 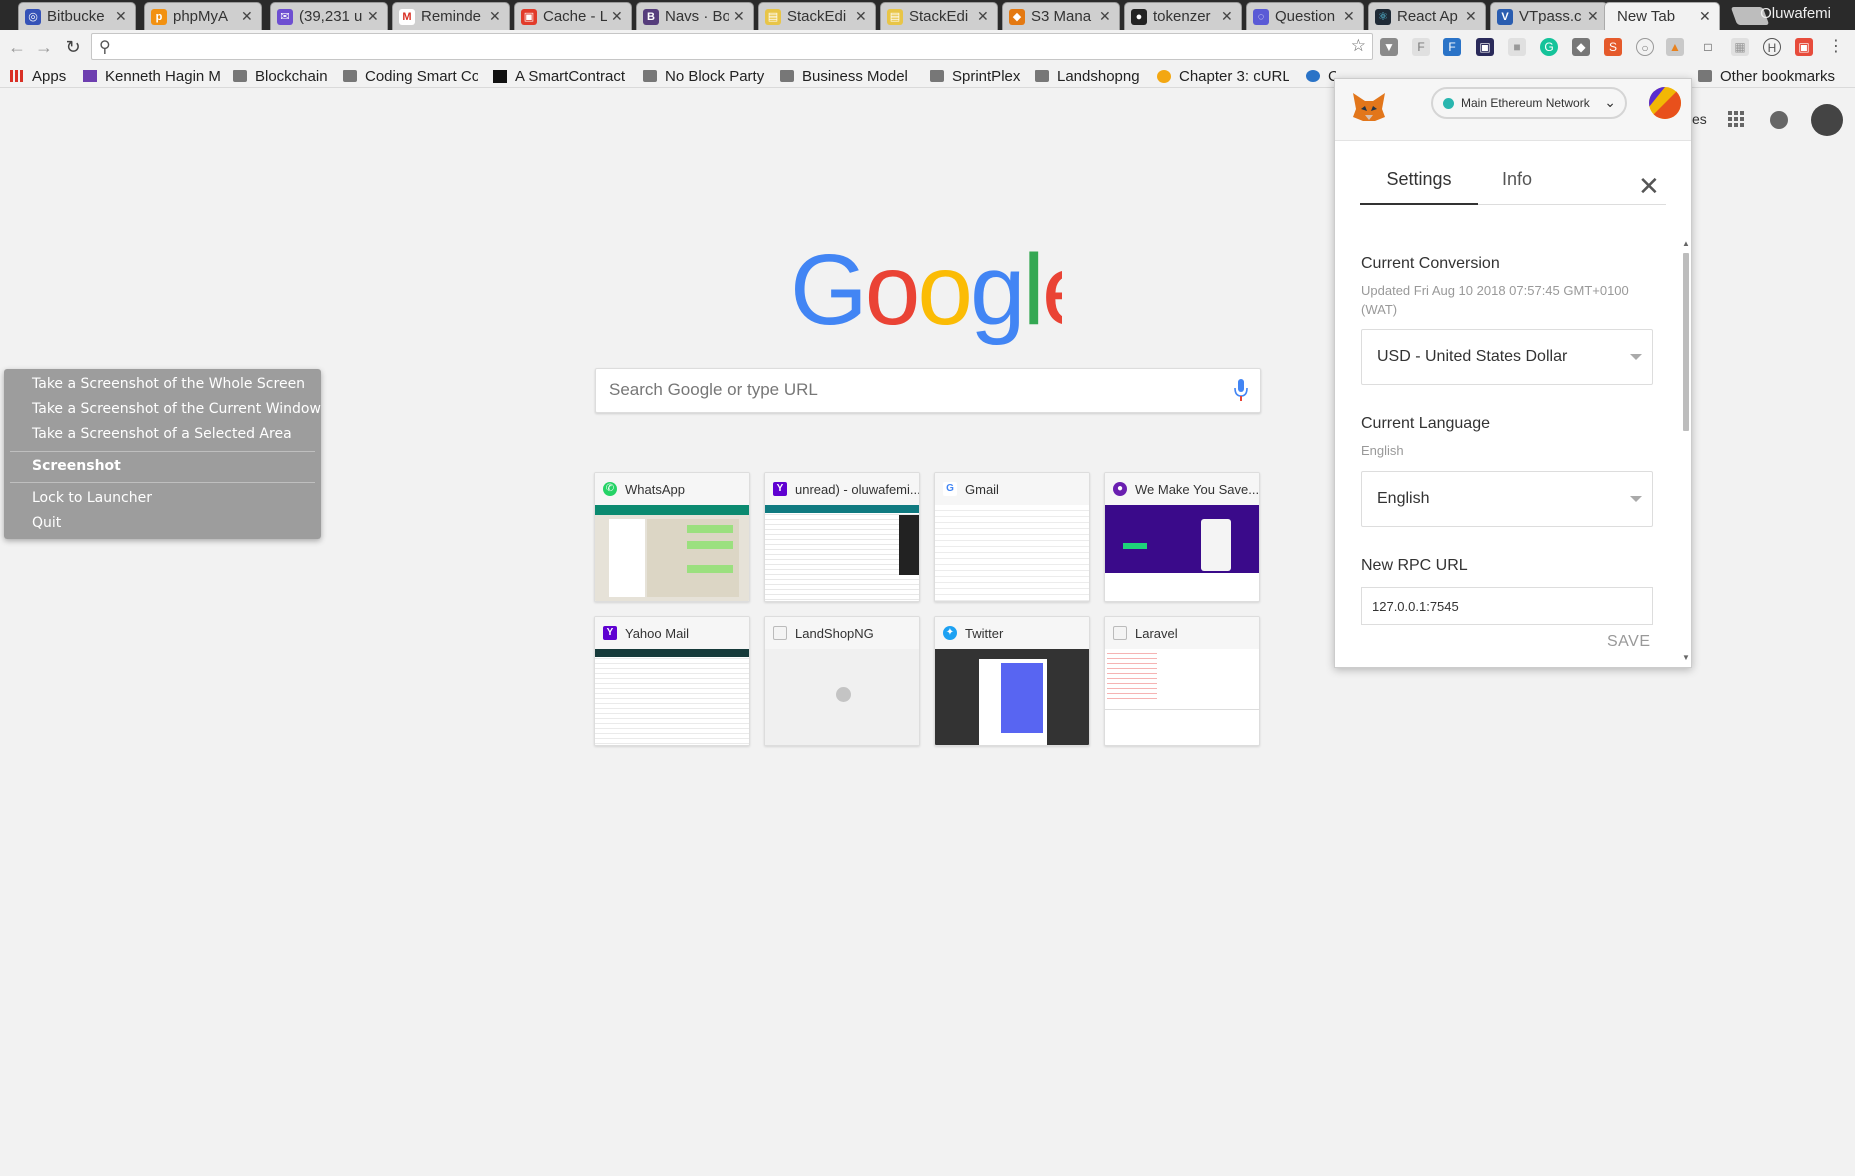 I want to click on most-visited-tile: ✆ WhatsApp, so click(x=672, y=537).